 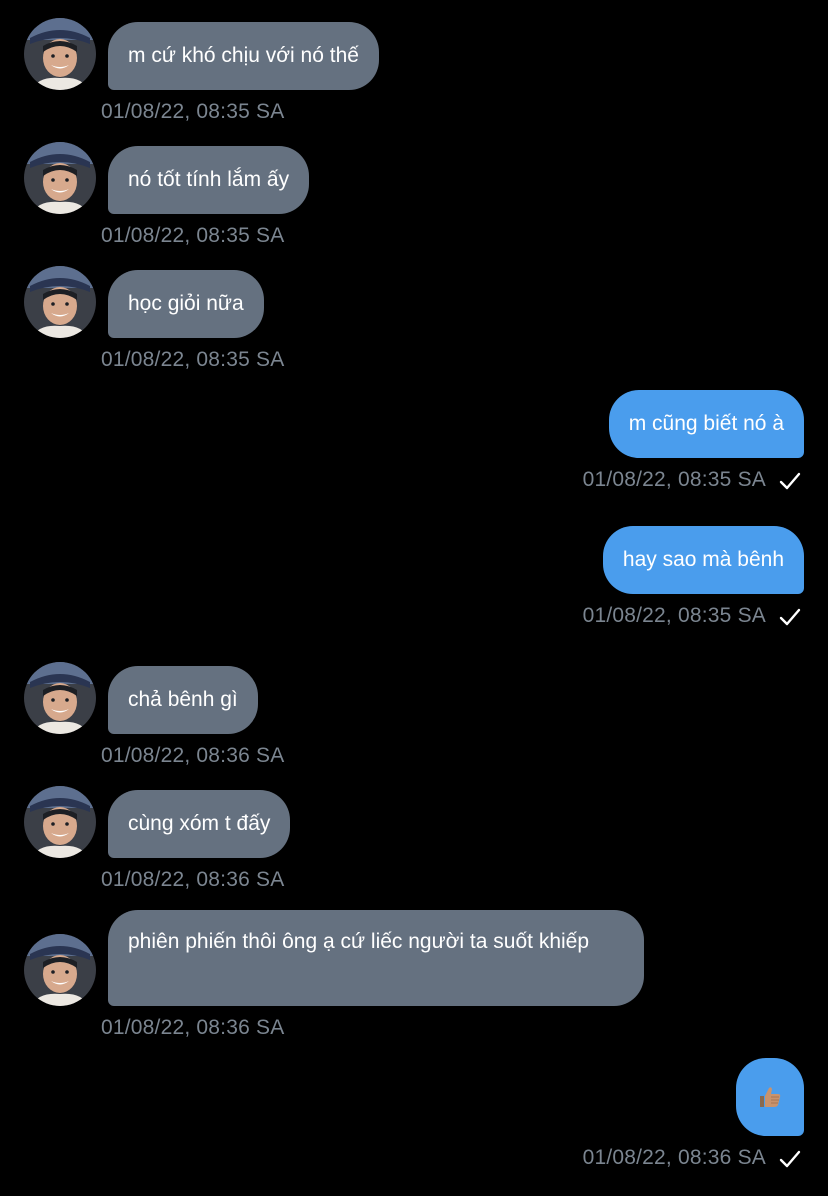 I want to click on message-bubble-outgoing: m cũng biết nó à, so click(x=706, y=424).